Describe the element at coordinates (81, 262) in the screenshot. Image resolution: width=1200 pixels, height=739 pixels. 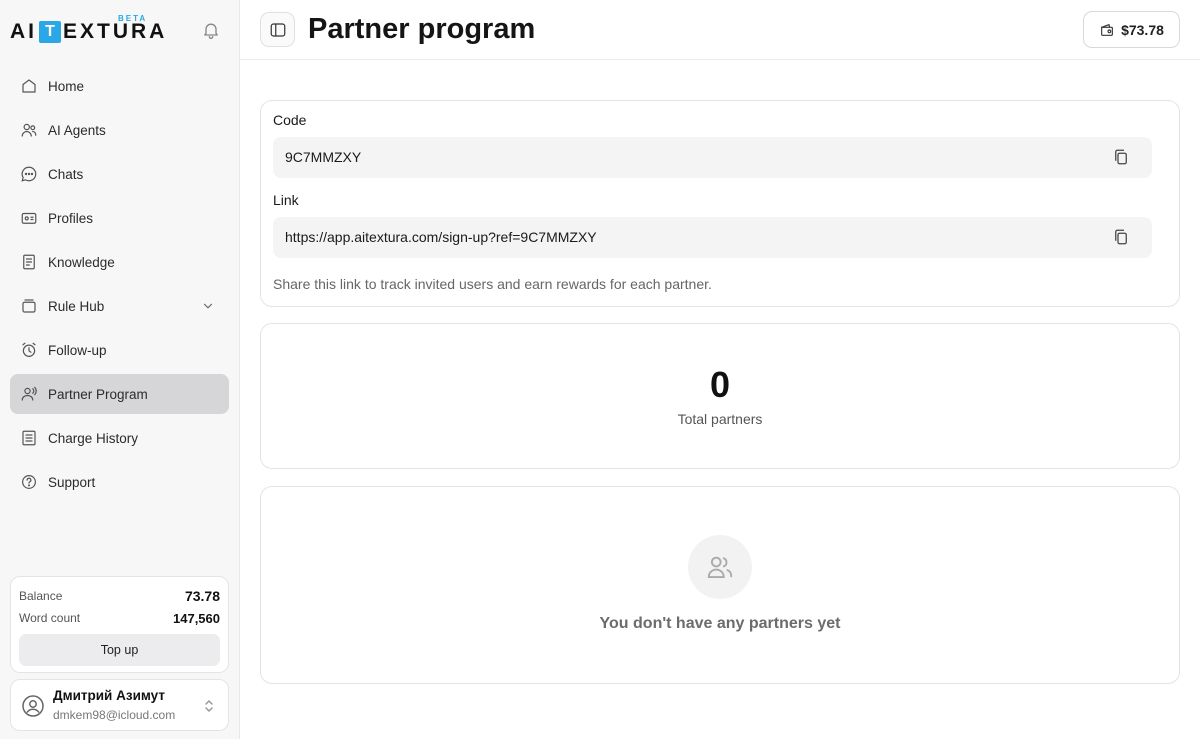
I see `sidebar-item-label: Knowledge` at that location.